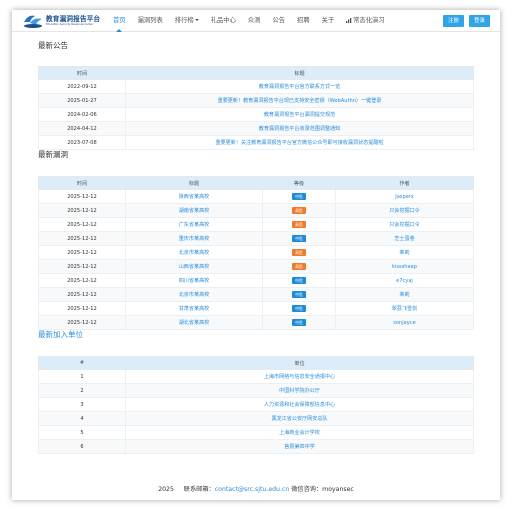 This screenshot has height=512, width=512. I want to click on vuln-title-link: 陕西省某高校, so click(194, 196).